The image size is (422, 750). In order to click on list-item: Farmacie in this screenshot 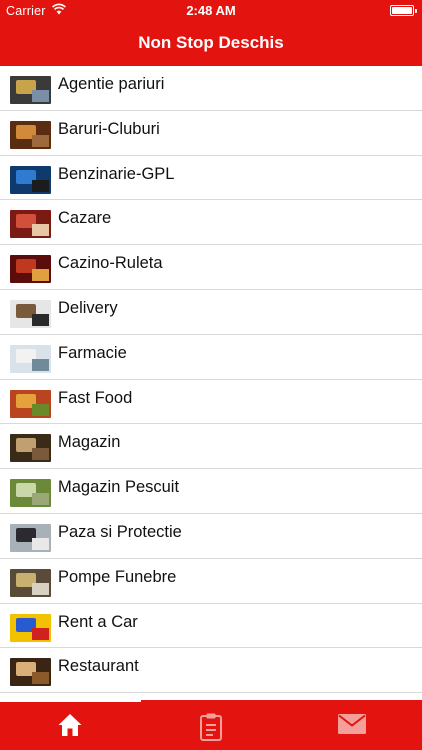, I will do `click(211, 357)`.